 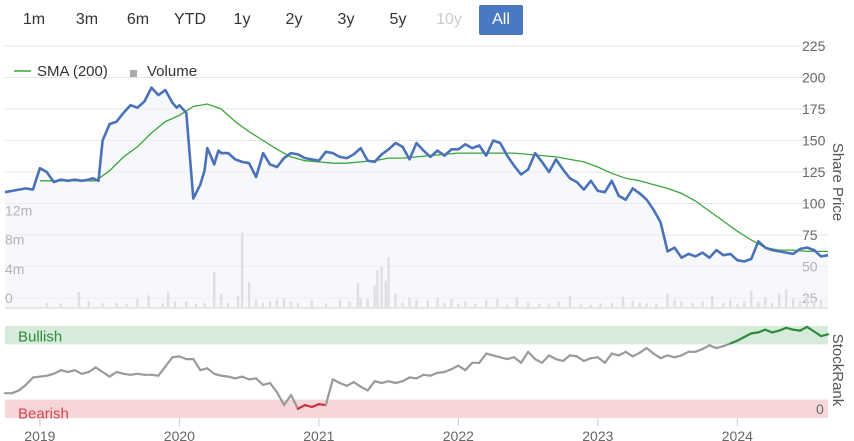 What do you see at coordinates (597, 434) in the screenshot?
I see `x-tick-label: 2023` at bounding box center [597, 434].